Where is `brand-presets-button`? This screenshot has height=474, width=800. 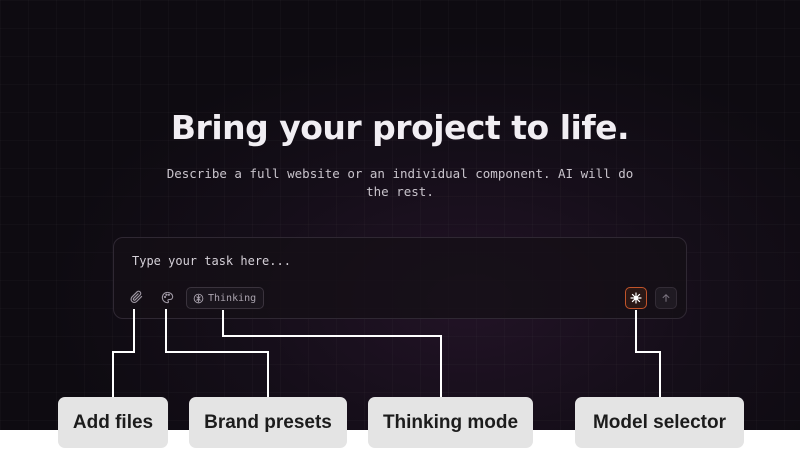
brand-presets-button is located at coordinates (167, 297).